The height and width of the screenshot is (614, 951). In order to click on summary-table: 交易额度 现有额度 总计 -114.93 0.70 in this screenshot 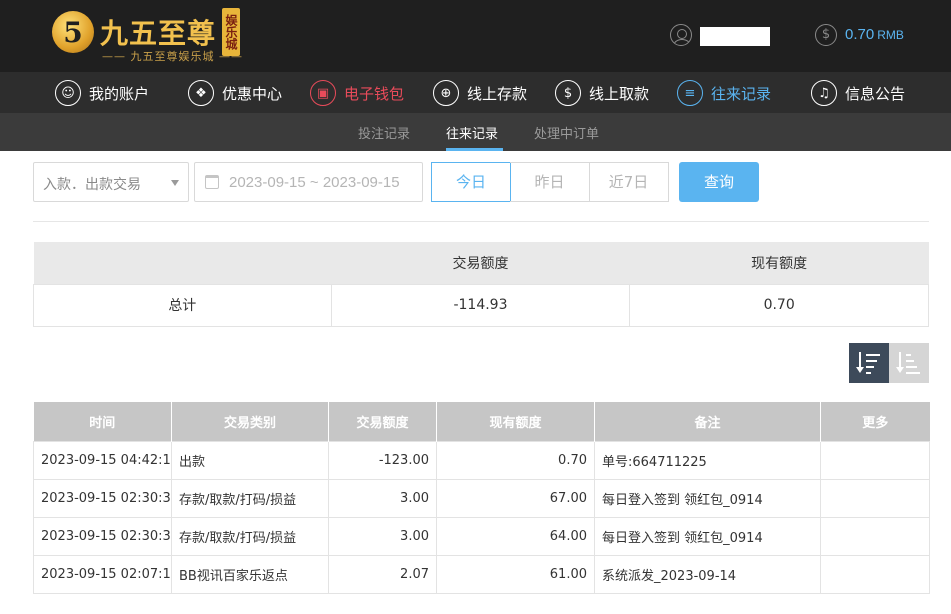, I will do `click(481, 284)`.